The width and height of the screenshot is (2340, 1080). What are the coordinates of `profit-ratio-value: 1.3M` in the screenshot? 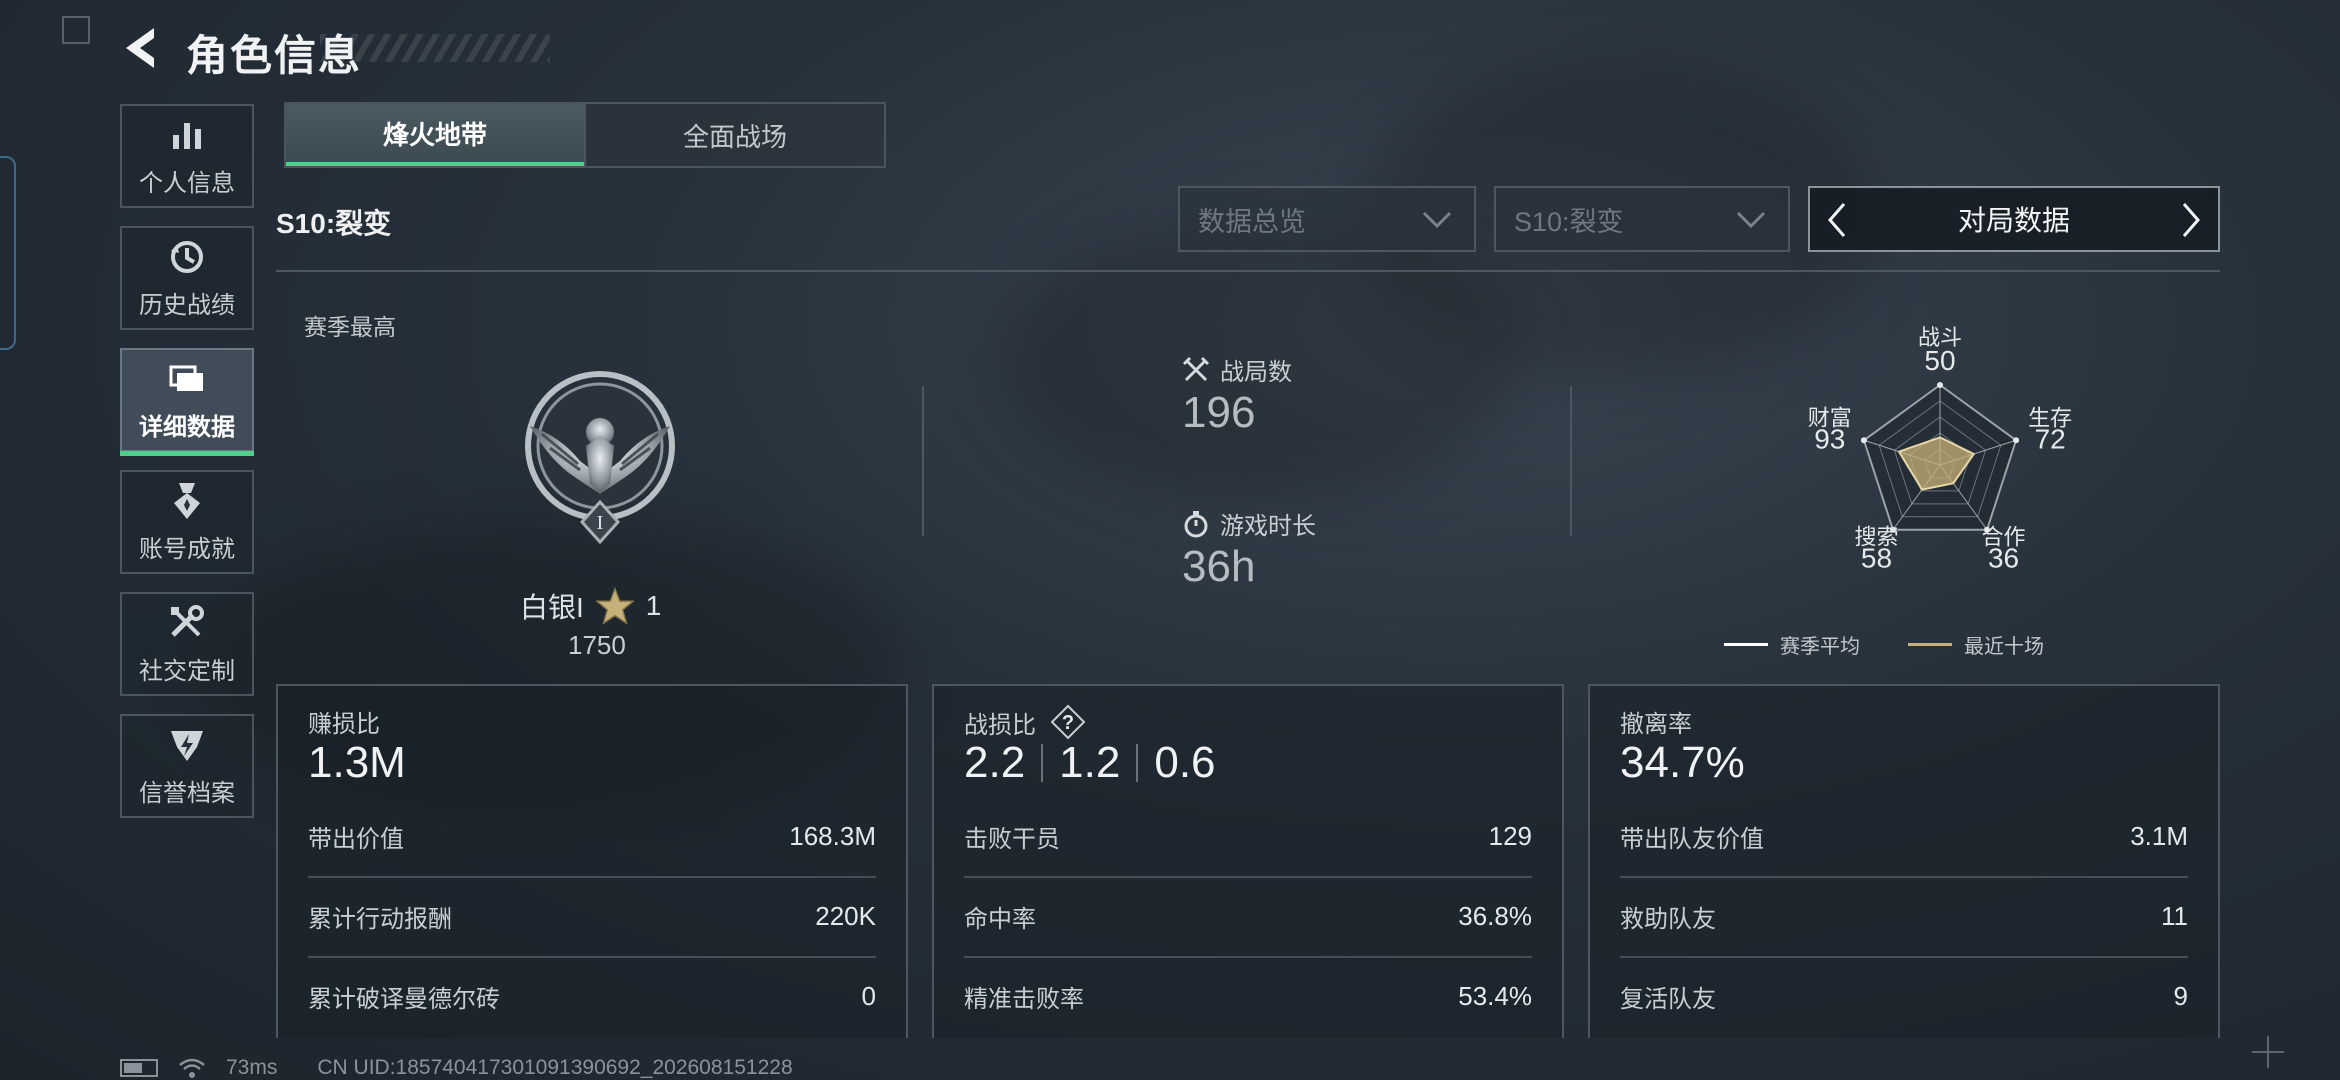 It's located at (357, 762).